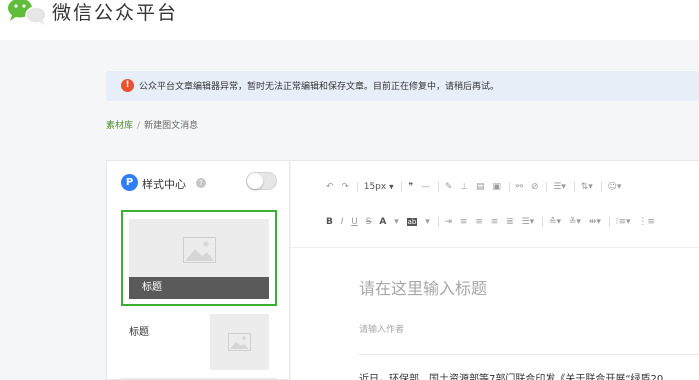  I want to click on blockquote-icon: ❞, so click(410, 187).